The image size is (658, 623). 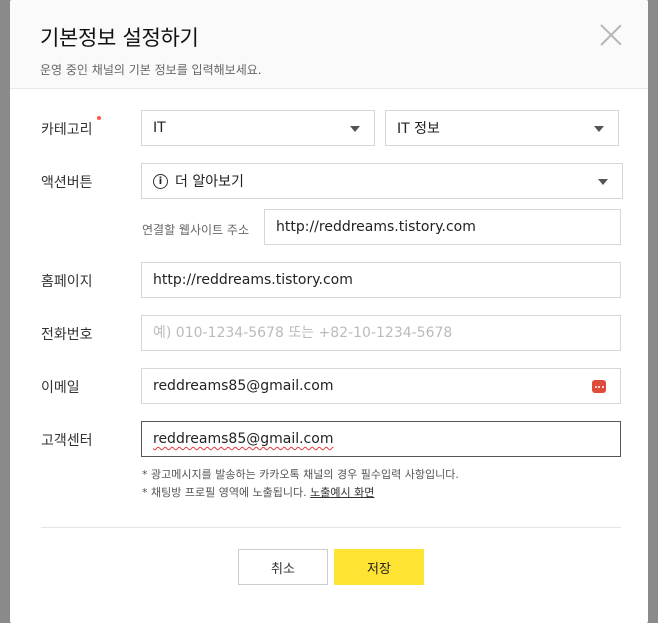 I want to click on category-secondary-value: IT 정보, so click(x=418, y=129).